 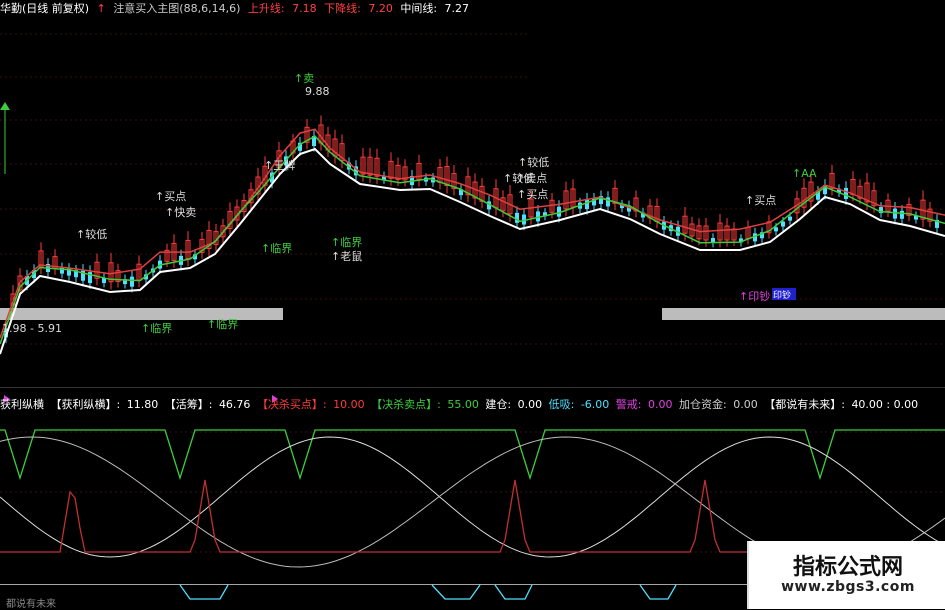 I want to click on ind-label-1: 【获利纵横】:, so click(x=85, y=404).